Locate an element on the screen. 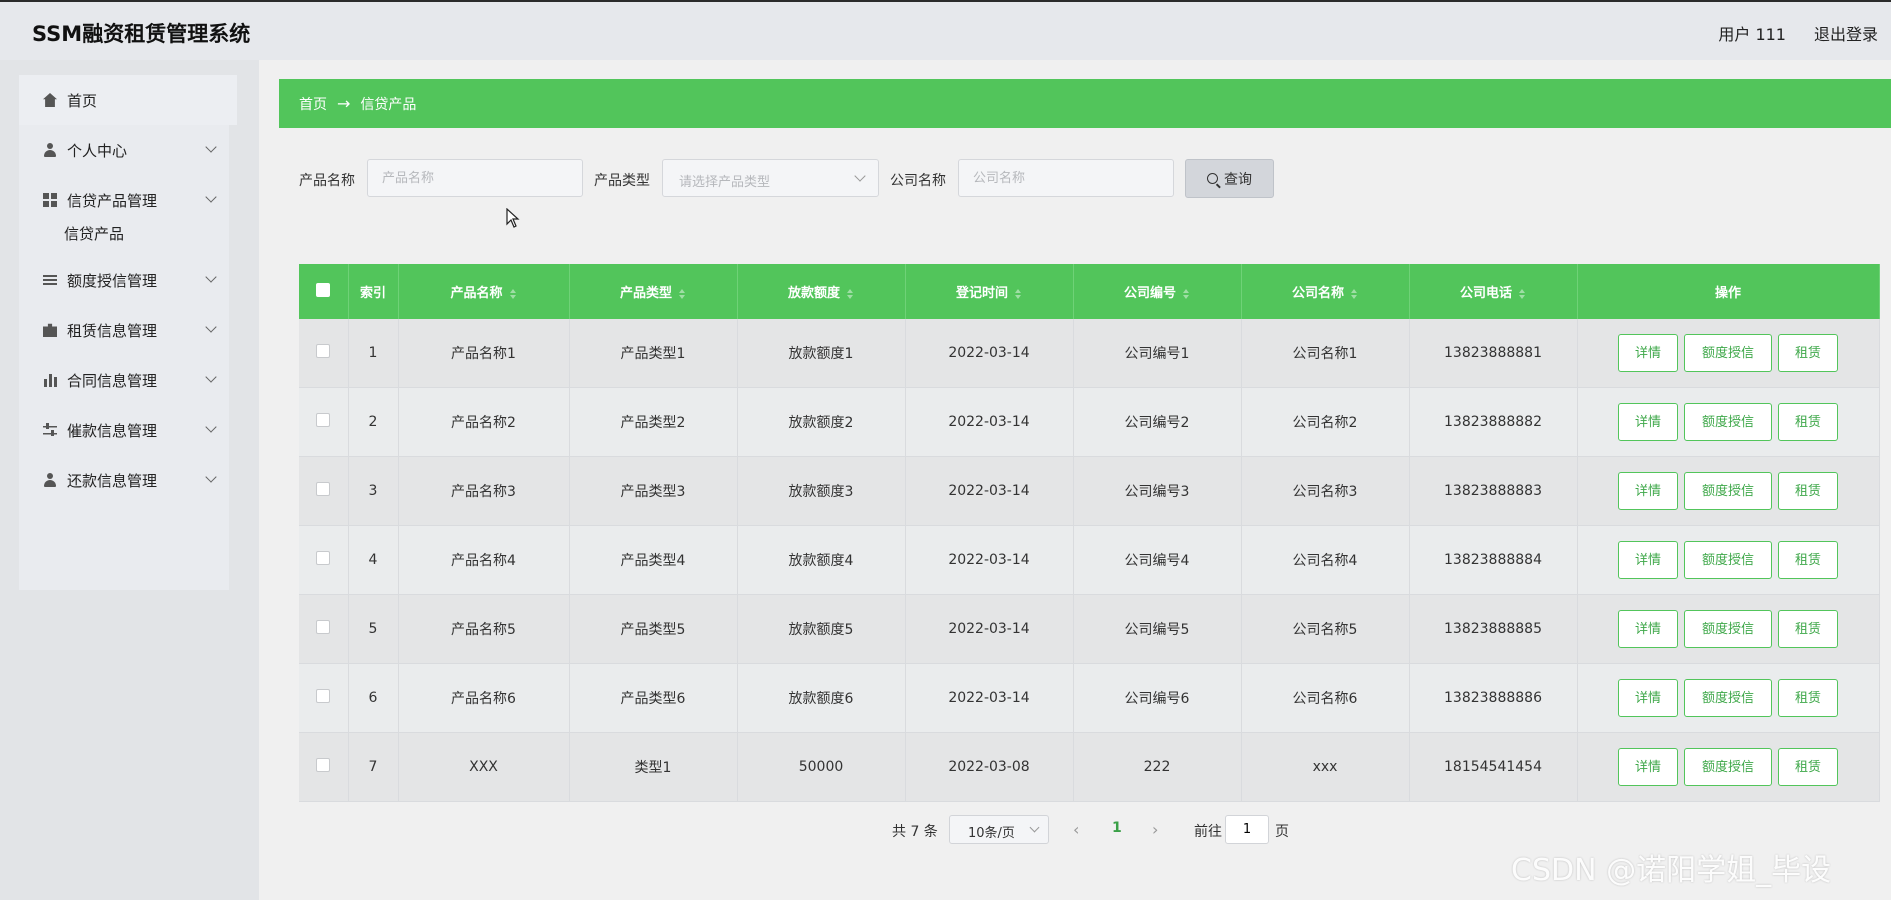  table-cell: 公司编号2 is located at coordinates (1157, 422).